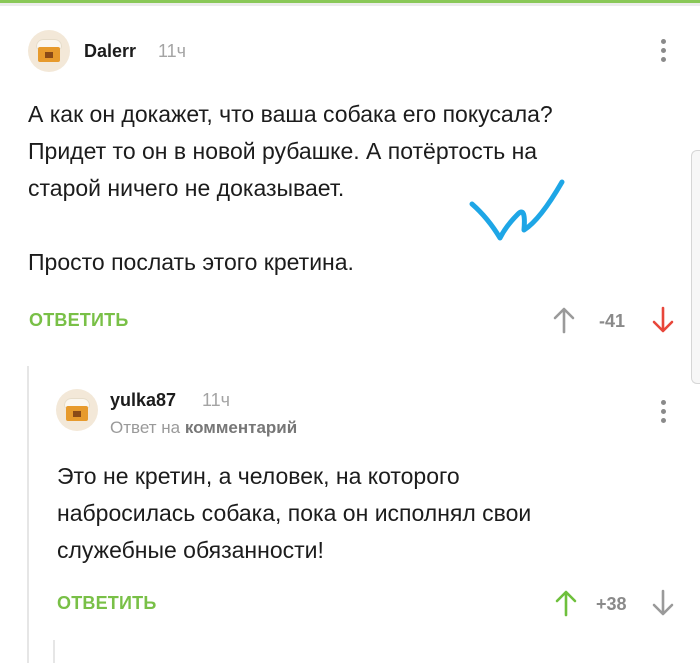 The width and height of the screenshot is (700, 663). Describe the element at coordinates (695, 267) in the screenshot. I see `scrollbar` at that location.